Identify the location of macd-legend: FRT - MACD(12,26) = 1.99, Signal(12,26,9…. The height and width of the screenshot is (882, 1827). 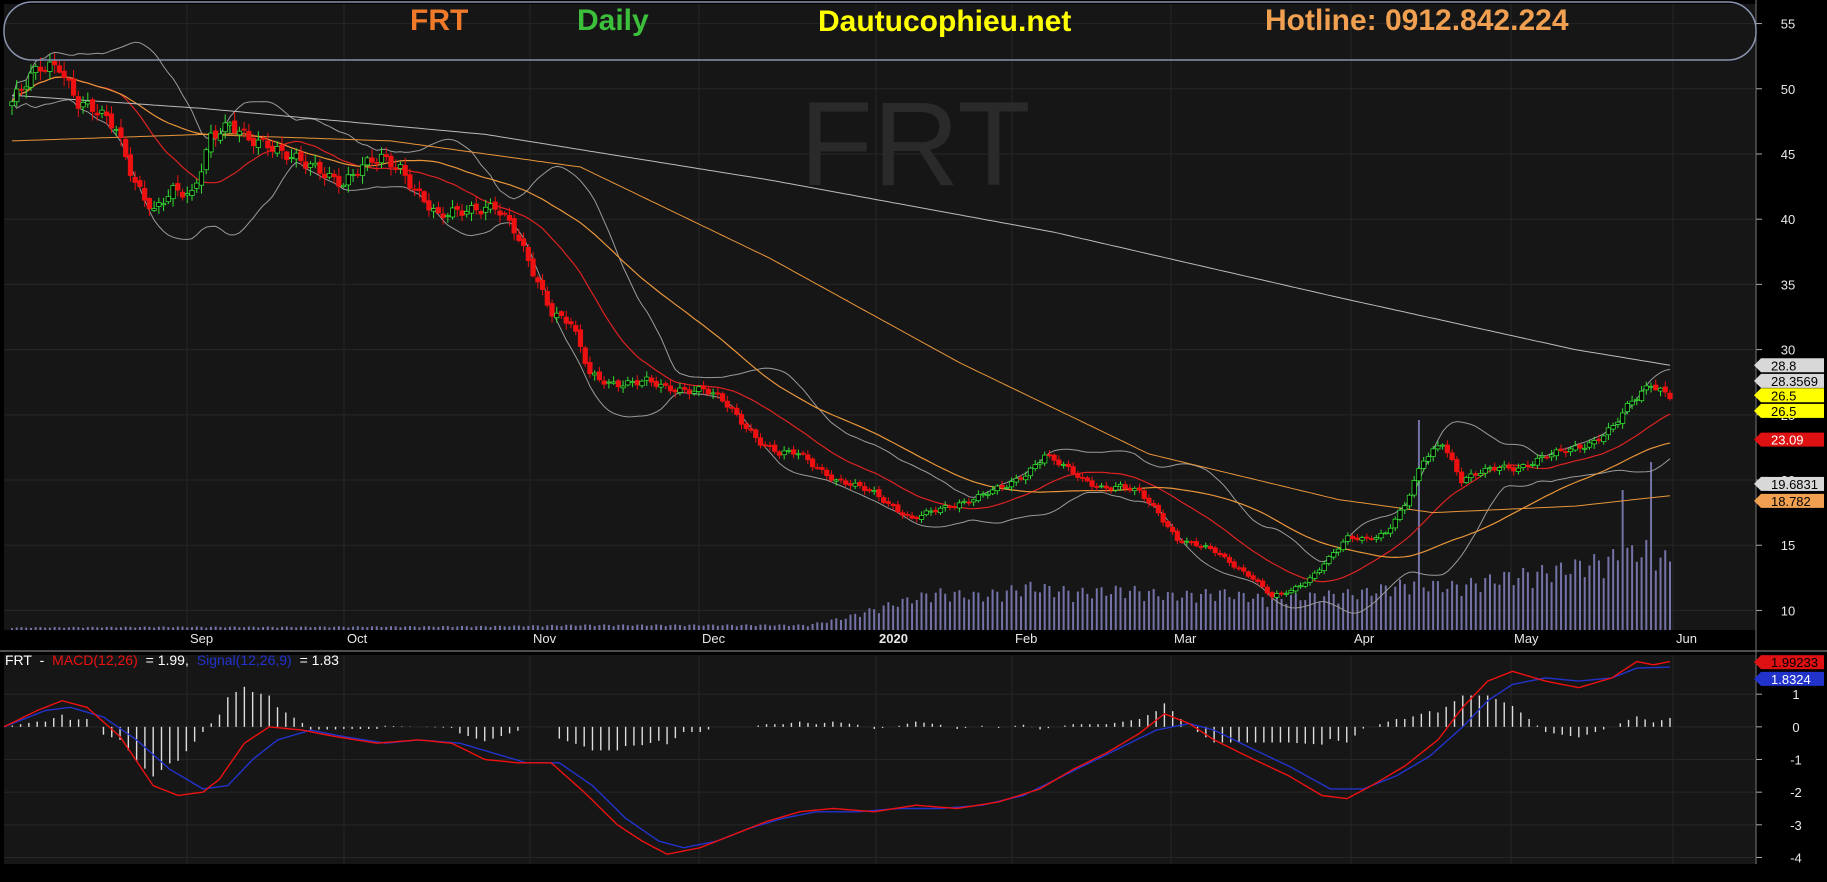
(172, 660).